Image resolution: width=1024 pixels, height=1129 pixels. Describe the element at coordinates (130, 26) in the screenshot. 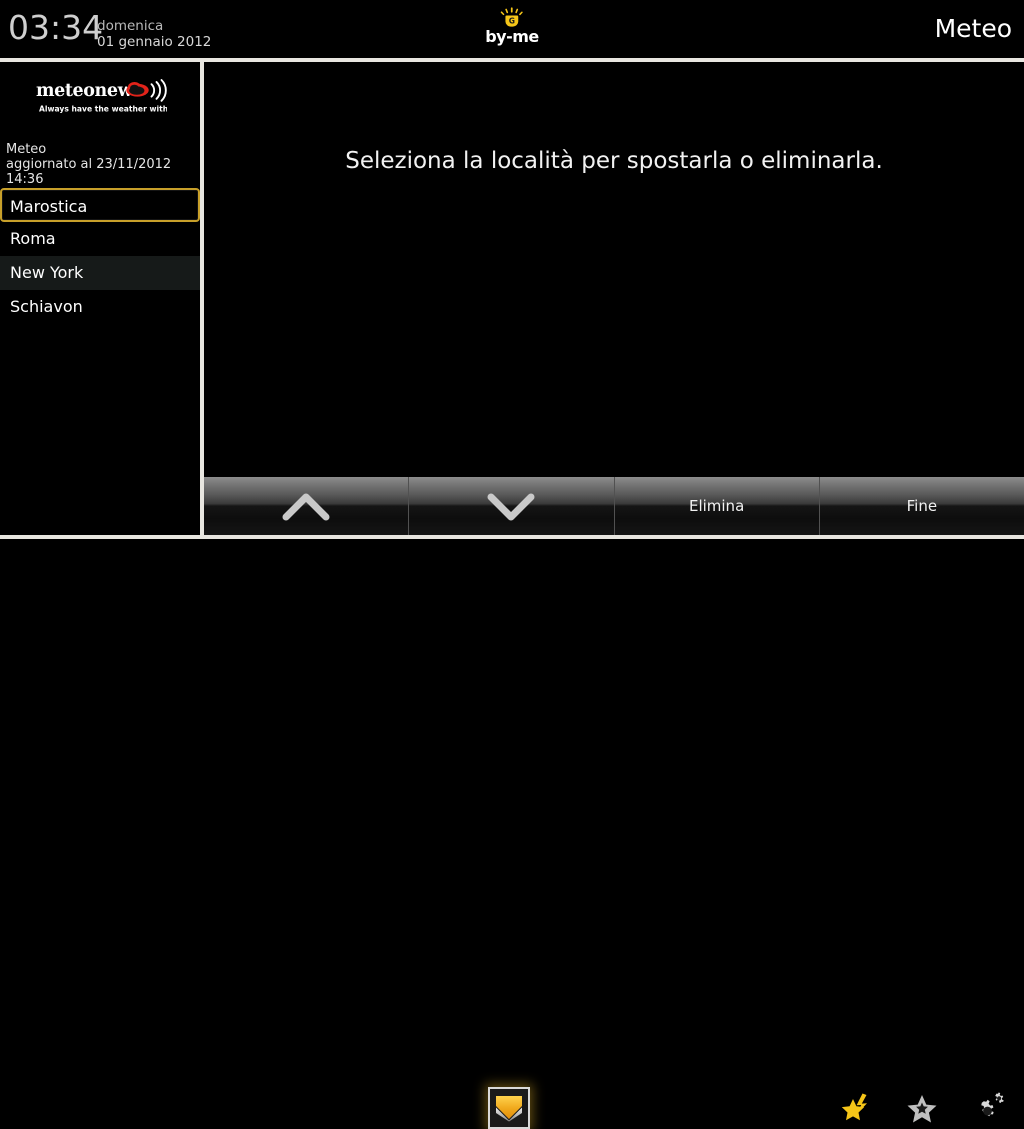

I see `day-name: domenica` at that location.